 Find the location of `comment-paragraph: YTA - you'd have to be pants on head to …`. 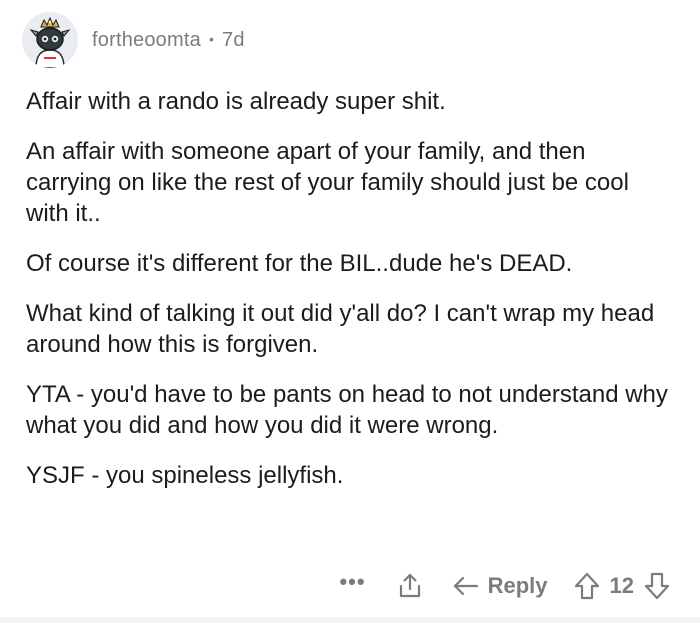

comment-paragraph: YTA - you'd have to be pants on head to … is located at coordinates (347, 410).